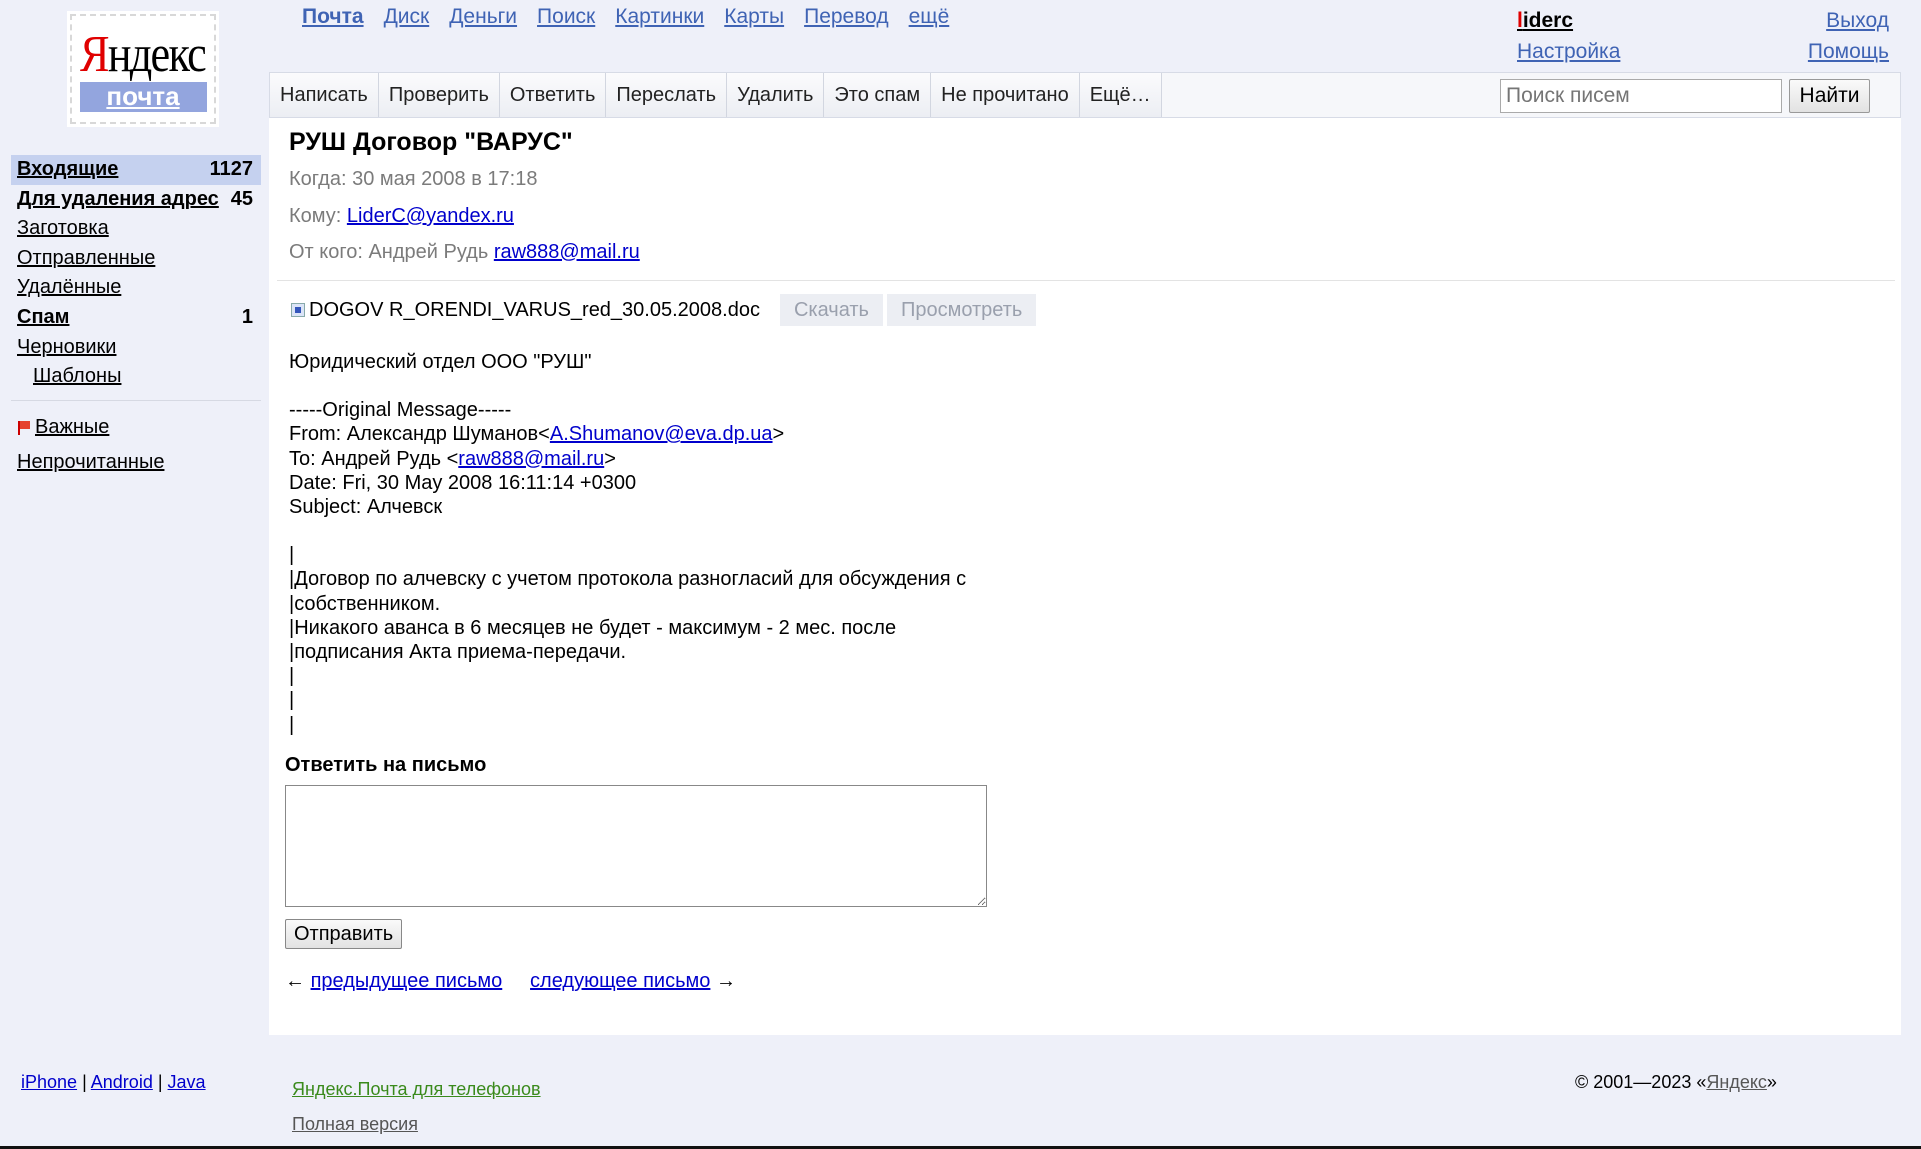 The height and width of the screenshot is (1149, 1921). I want to click on send-button: Отправить, so click(344, 934).